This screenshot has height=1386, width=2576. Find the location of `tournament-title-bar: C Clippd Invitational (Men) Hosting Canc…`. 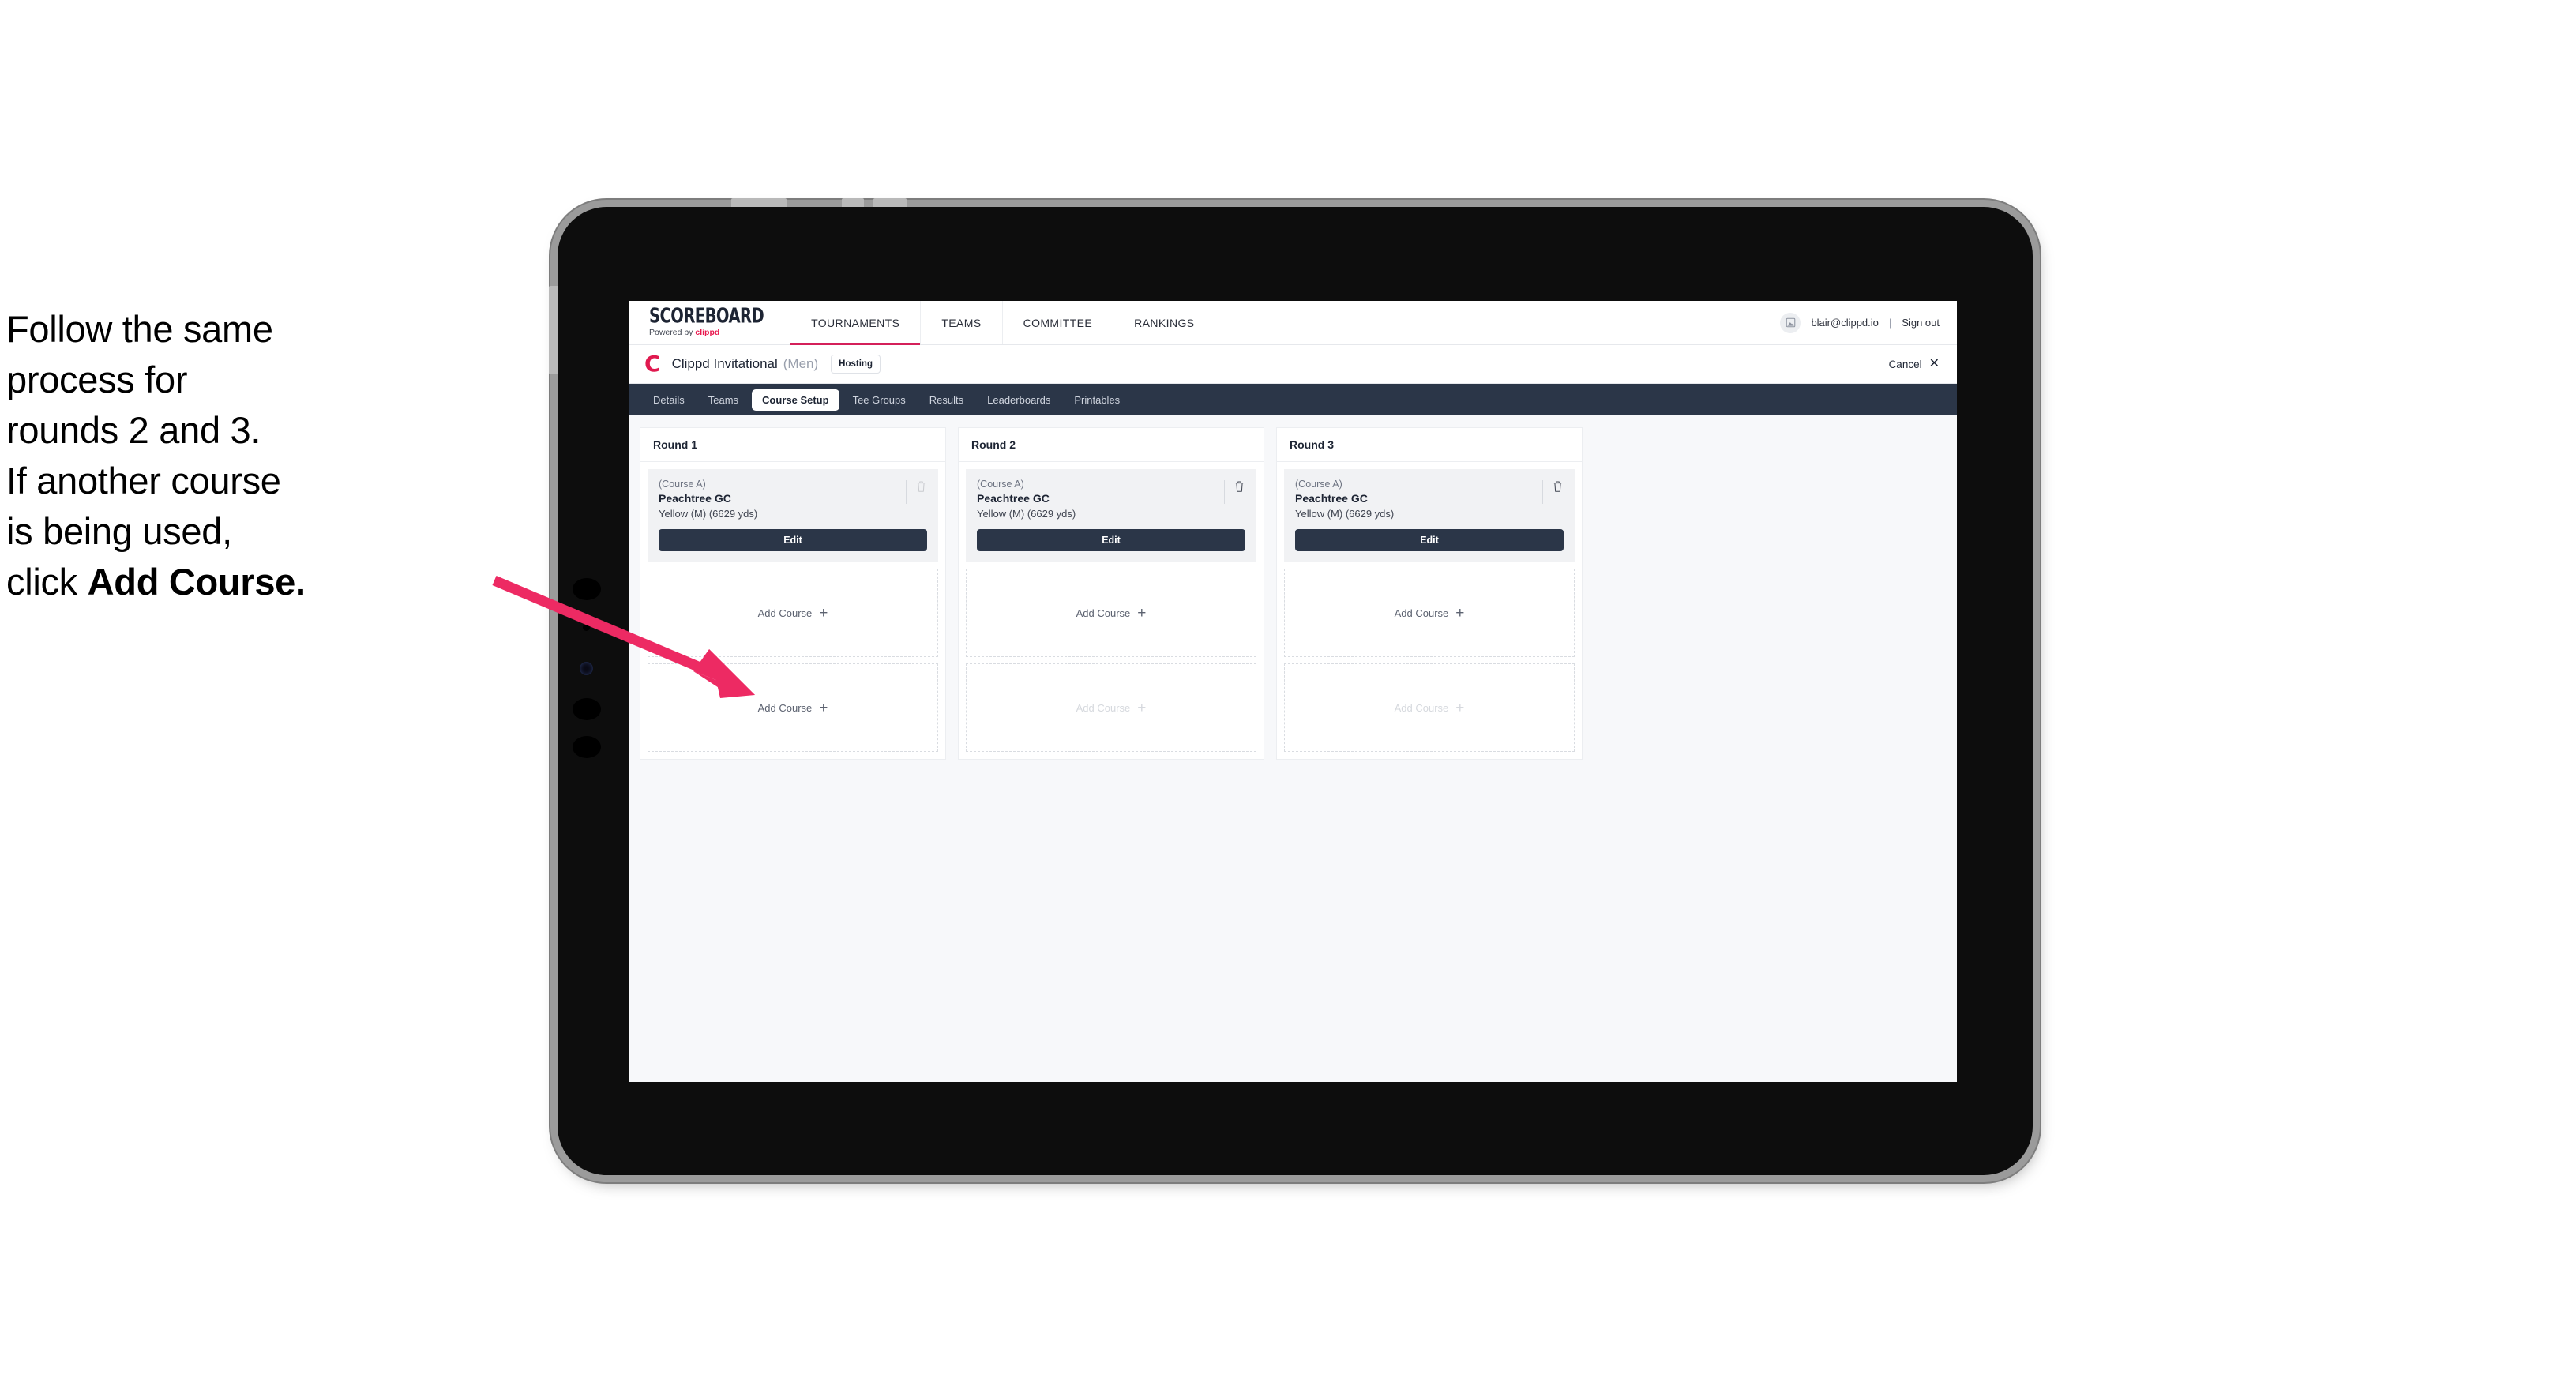

tournament-title-bar: C Clippd Invitational (Men) Hosting Canc… is located at coordinates (1293, 364).